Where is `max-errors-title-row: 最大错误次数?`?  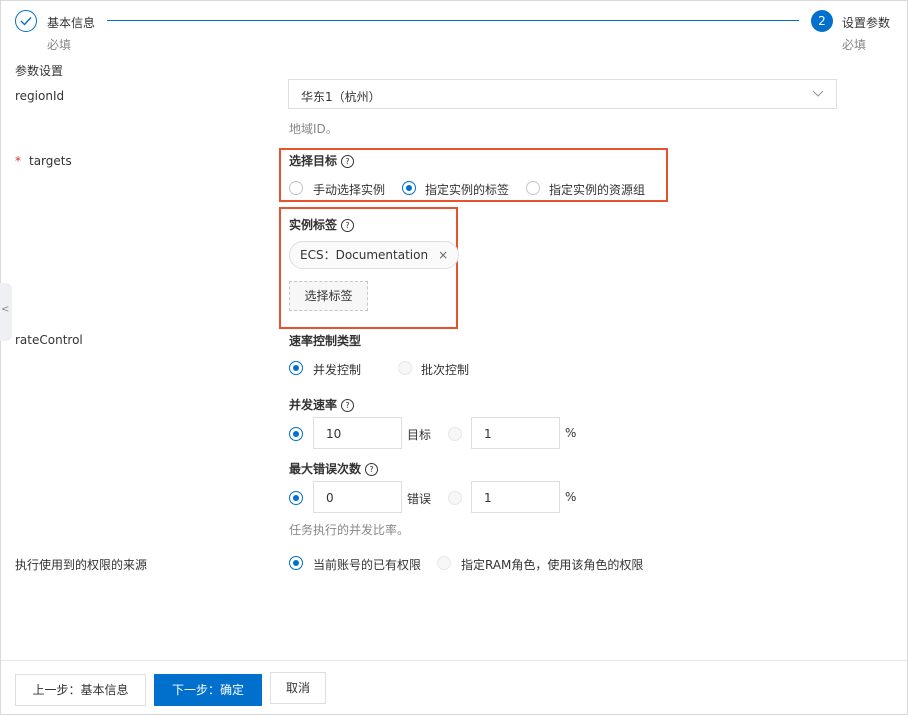
max-errors-title-row: 最大错误次数? is located at coordinates (334, 468).